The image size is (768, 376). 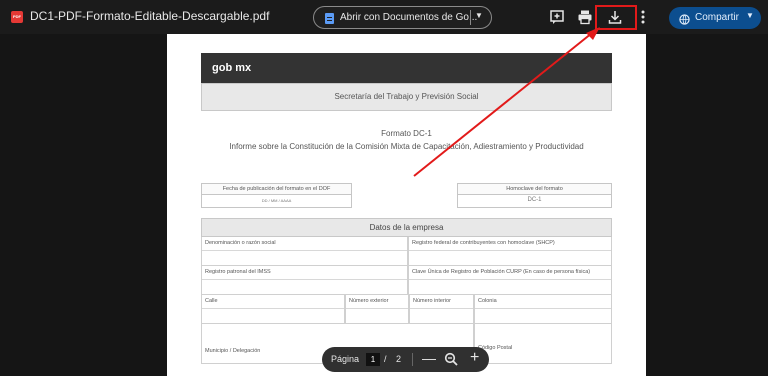 What do you see at coordinates (451, 361) in the screenshot?
I see `zoom-fit-icon` at bounding box center [451, 361].